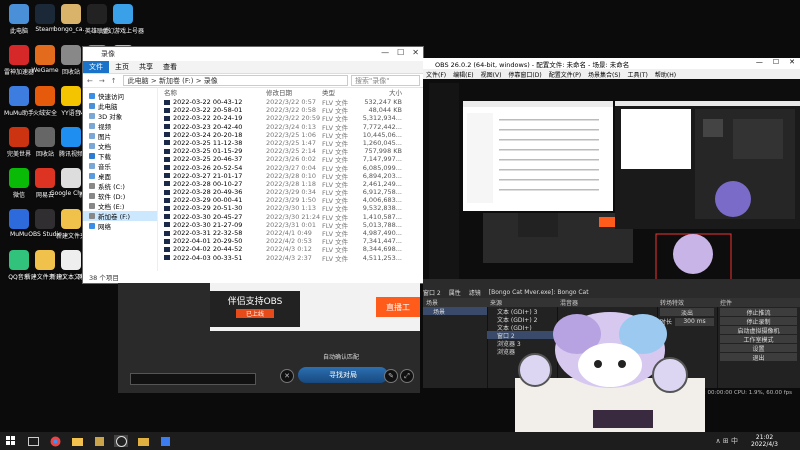 The width and height of the screenshot is (800, 450). I want to click on filters-button: 滤镜, so click(475, 292).